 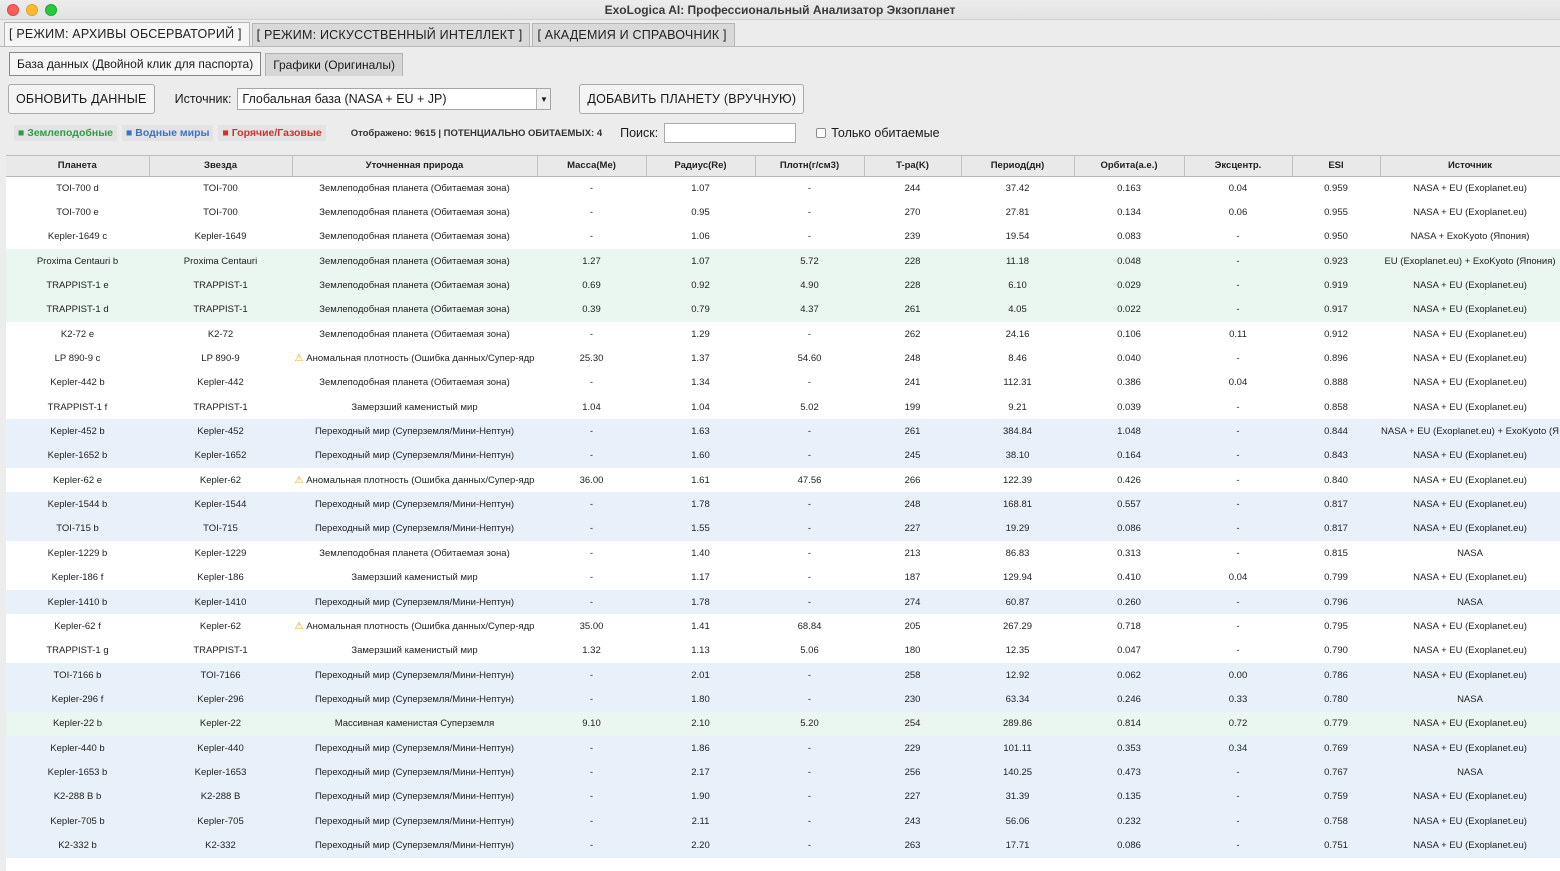 I want to click on column-header: ESI, so click(x=1336, y=166).